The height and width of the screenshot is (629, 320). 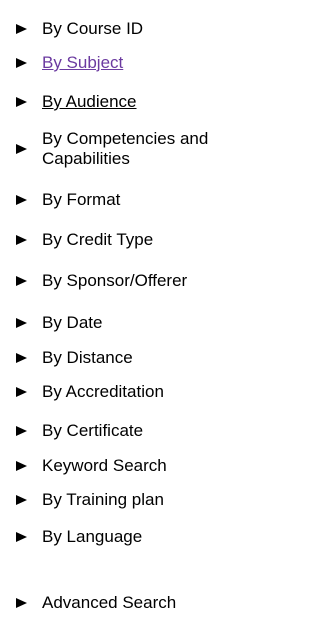 I want to click on menu-item-by-format: By Format, so click(x=68, y=200).